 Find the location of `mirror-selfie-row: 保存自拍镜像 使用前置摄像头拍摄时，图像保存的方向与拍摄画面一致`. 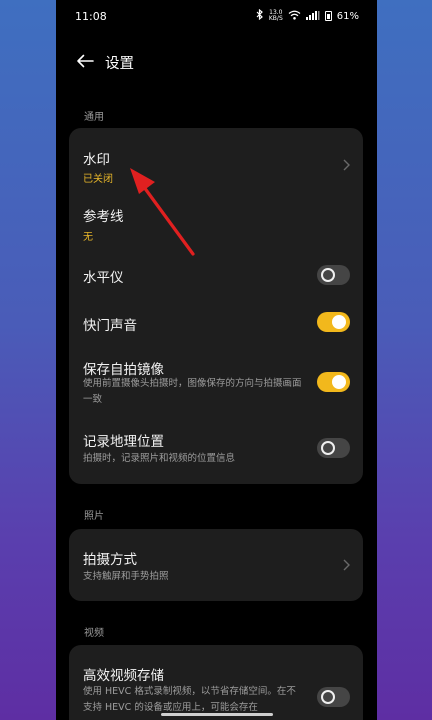

mirror-selfie-row: 保存自拍镜像 使用前置摄像头拍摄时，图像保存的方向与拍摄画面一致 is located at coordinates (216, 380).